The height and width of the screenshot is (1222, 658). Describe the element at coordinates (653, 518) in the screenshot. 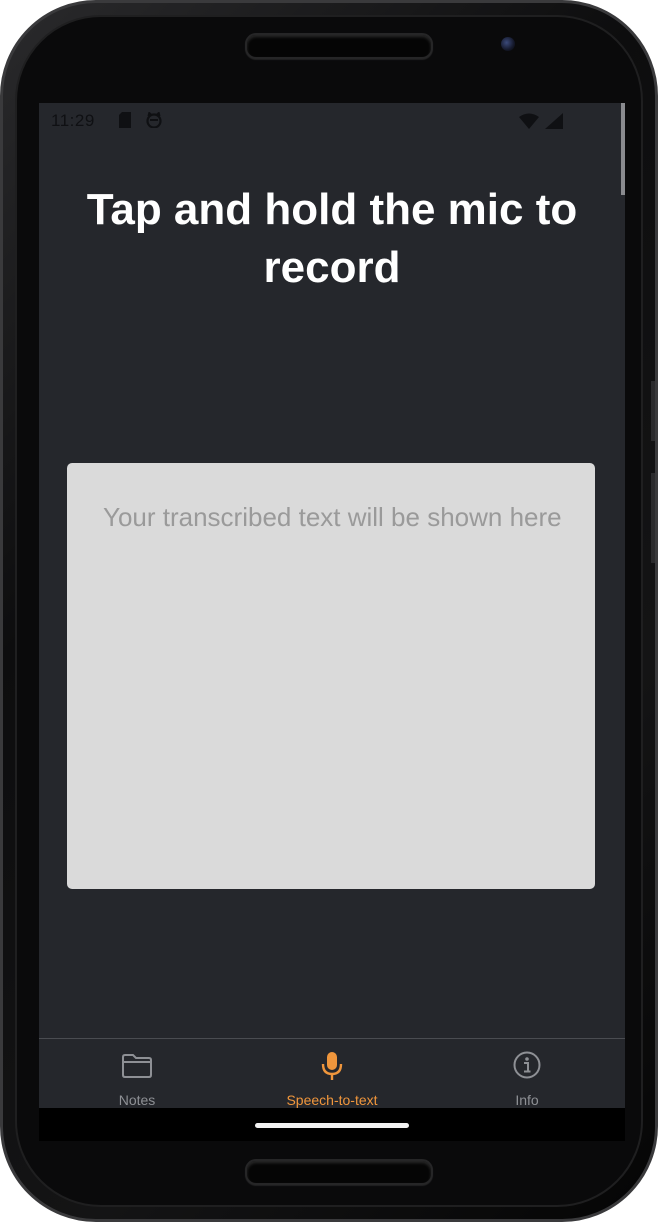

I see `power-button` at that location.